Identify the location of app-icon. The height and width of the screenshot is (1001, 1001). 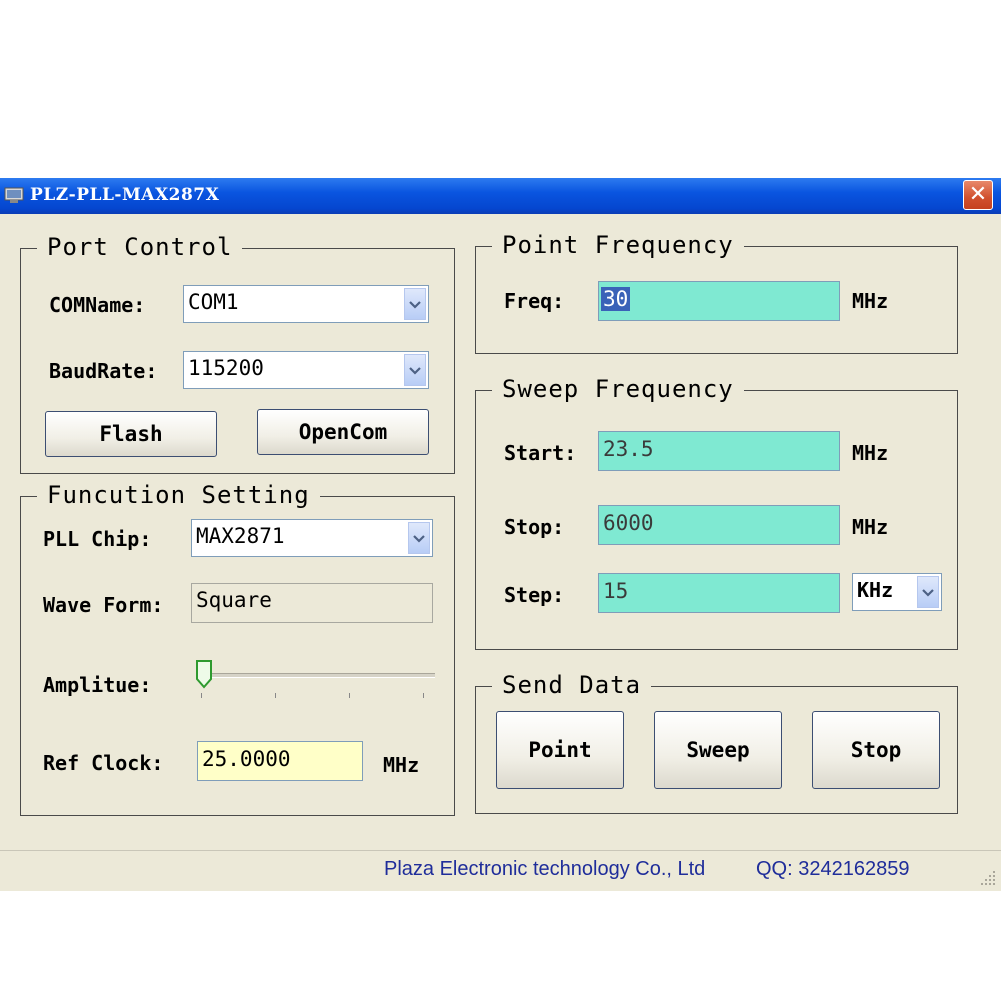
(14, 195).